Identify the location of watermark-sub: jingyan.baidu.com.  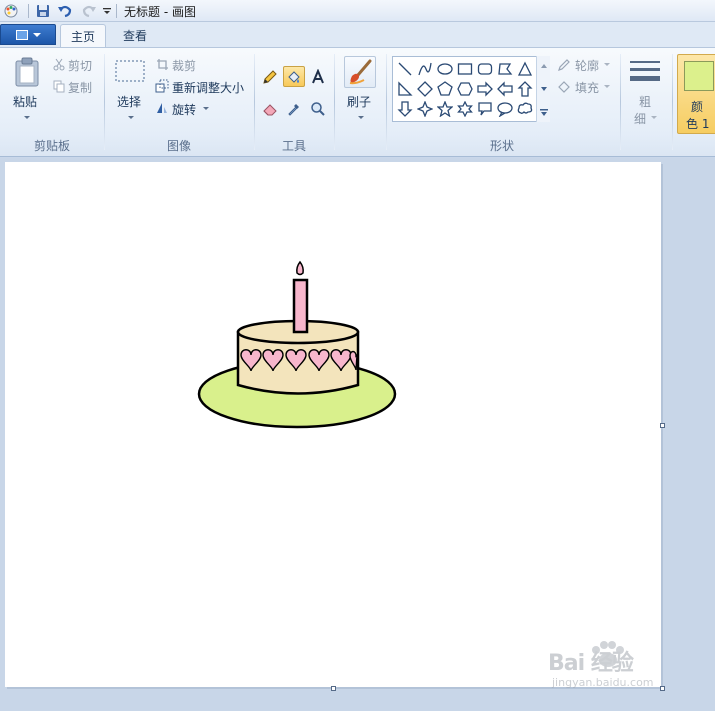
(603, 682).